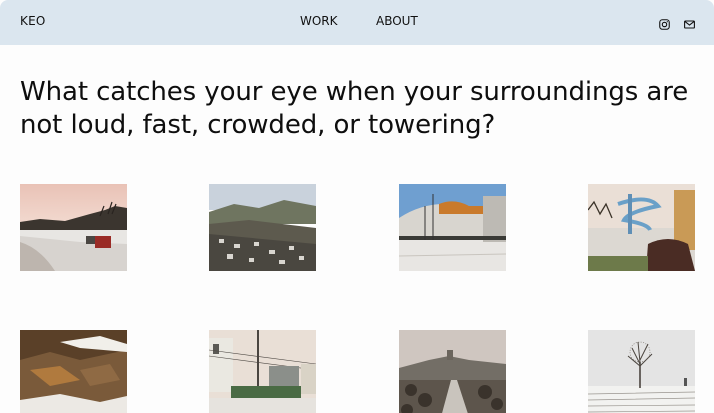 Image resolution: width=714 pixels, height=413 pixels. Describe the element at coordinates (319, 21) in the screenshot. I see `nav-link-work: WORK` at that location.